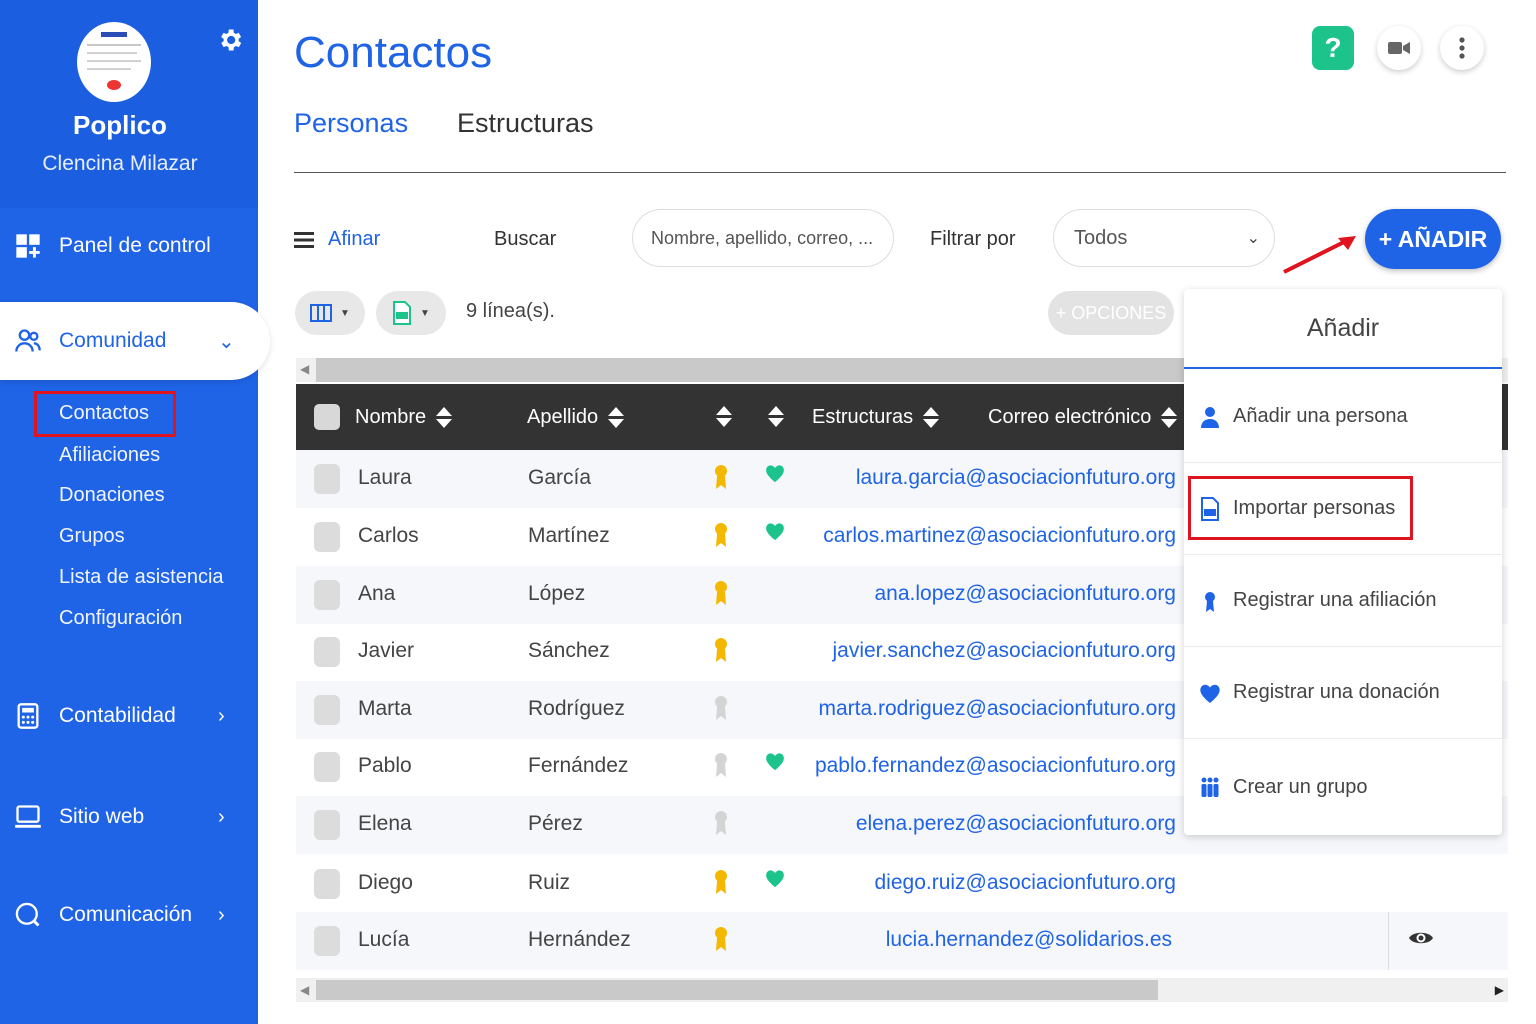 The height and width of the screenshot is (1024, 1536). Describe the element at coordinates (1343, 787) in the screenshot. I see `menu-item-crear-grupo: Crear un grupo` at that location.